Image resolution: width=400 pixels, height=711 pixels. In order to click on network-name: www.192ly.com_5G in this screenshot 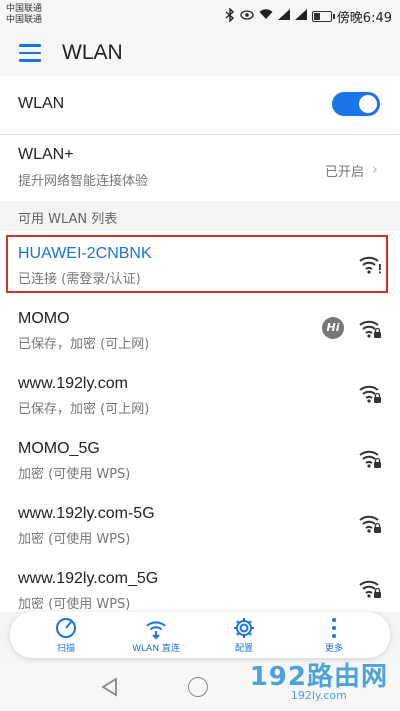, I will do `click(88, 578)`.